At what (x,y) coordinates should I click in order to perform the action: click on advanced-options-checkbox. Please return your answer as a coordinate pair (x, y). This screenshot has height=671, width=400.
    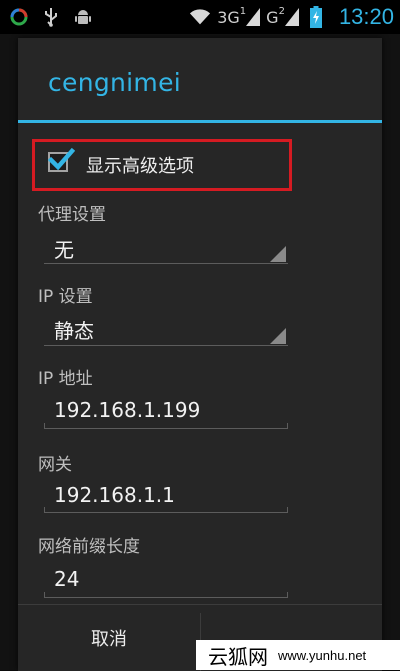
    Looking at the image, I should click on (61, 159).